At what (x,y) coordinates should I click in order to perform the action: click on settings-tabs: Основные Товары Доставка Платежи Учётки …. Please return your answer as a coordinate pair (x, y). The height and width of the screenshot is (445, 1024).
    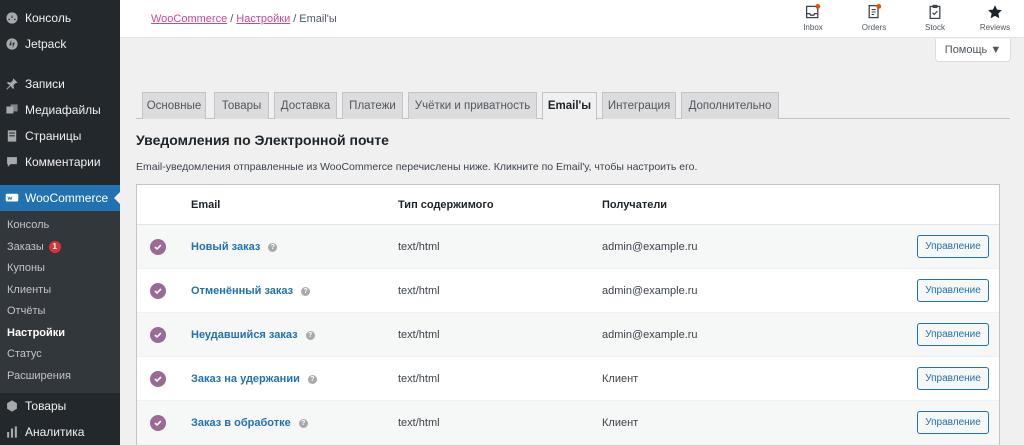
    Looking at the image, I should click on (573, 106).